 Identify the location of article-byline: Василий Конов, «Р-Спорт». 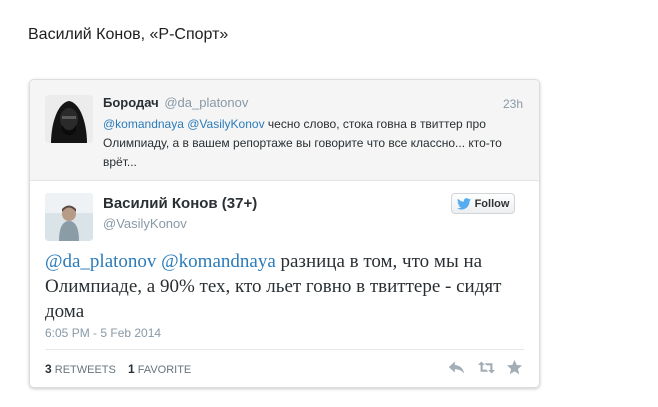
(128, 34).